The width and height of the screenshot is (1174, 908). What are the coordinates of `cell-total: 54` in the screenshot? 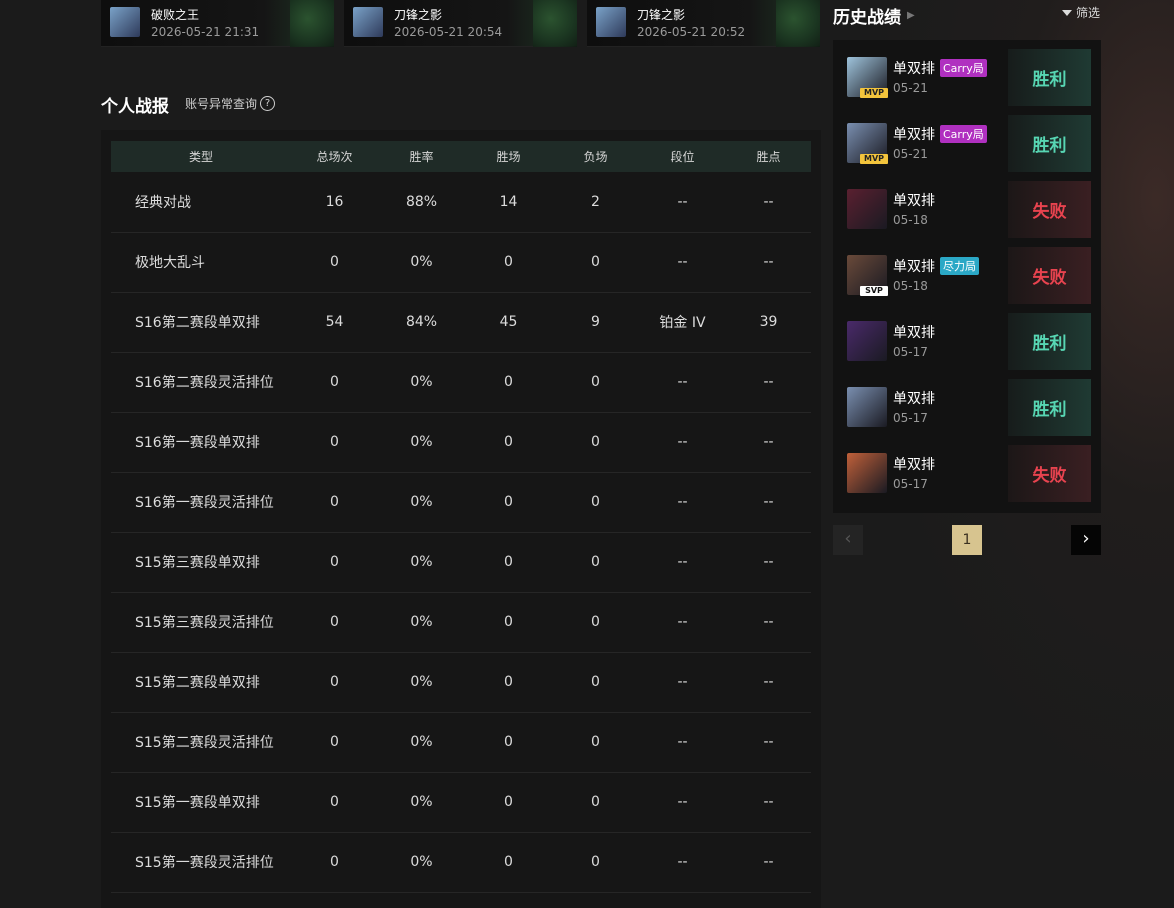 It's located at (334, 322).